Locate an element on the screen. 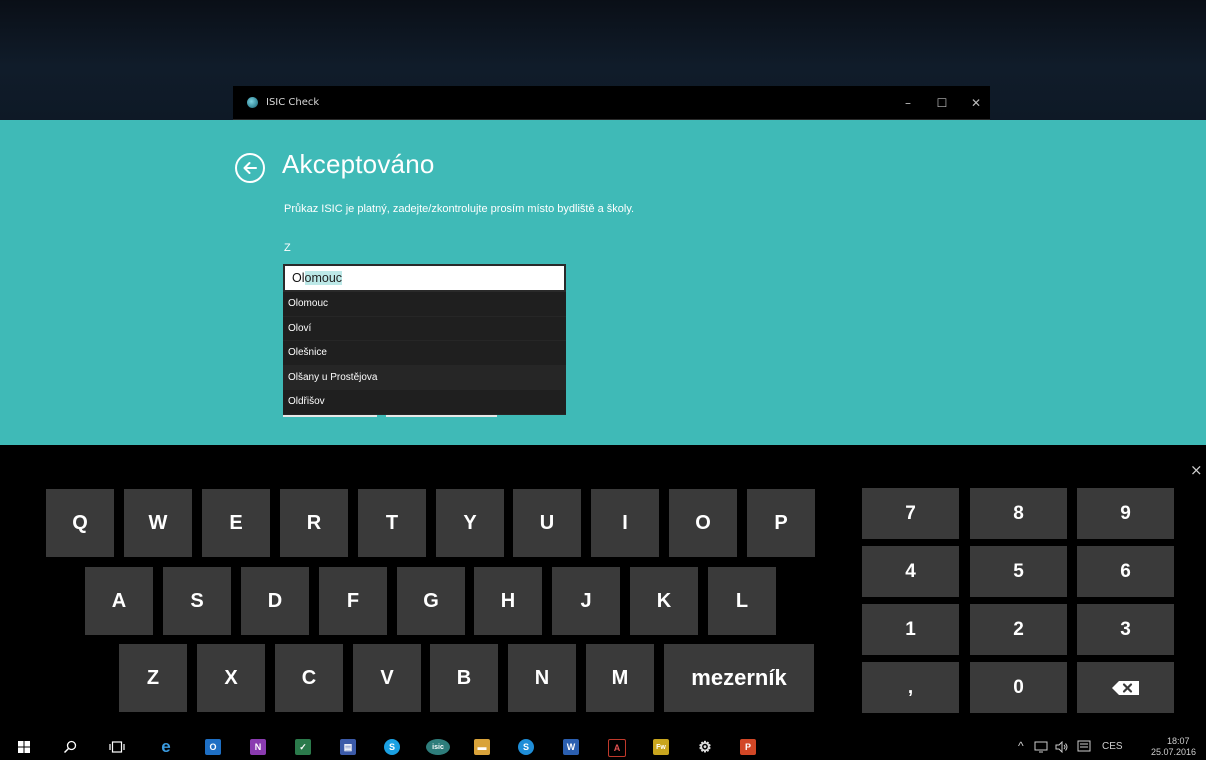 The height and width of the screenshot is (760, 1206). key-t: T is located at coordinates (392, 523).